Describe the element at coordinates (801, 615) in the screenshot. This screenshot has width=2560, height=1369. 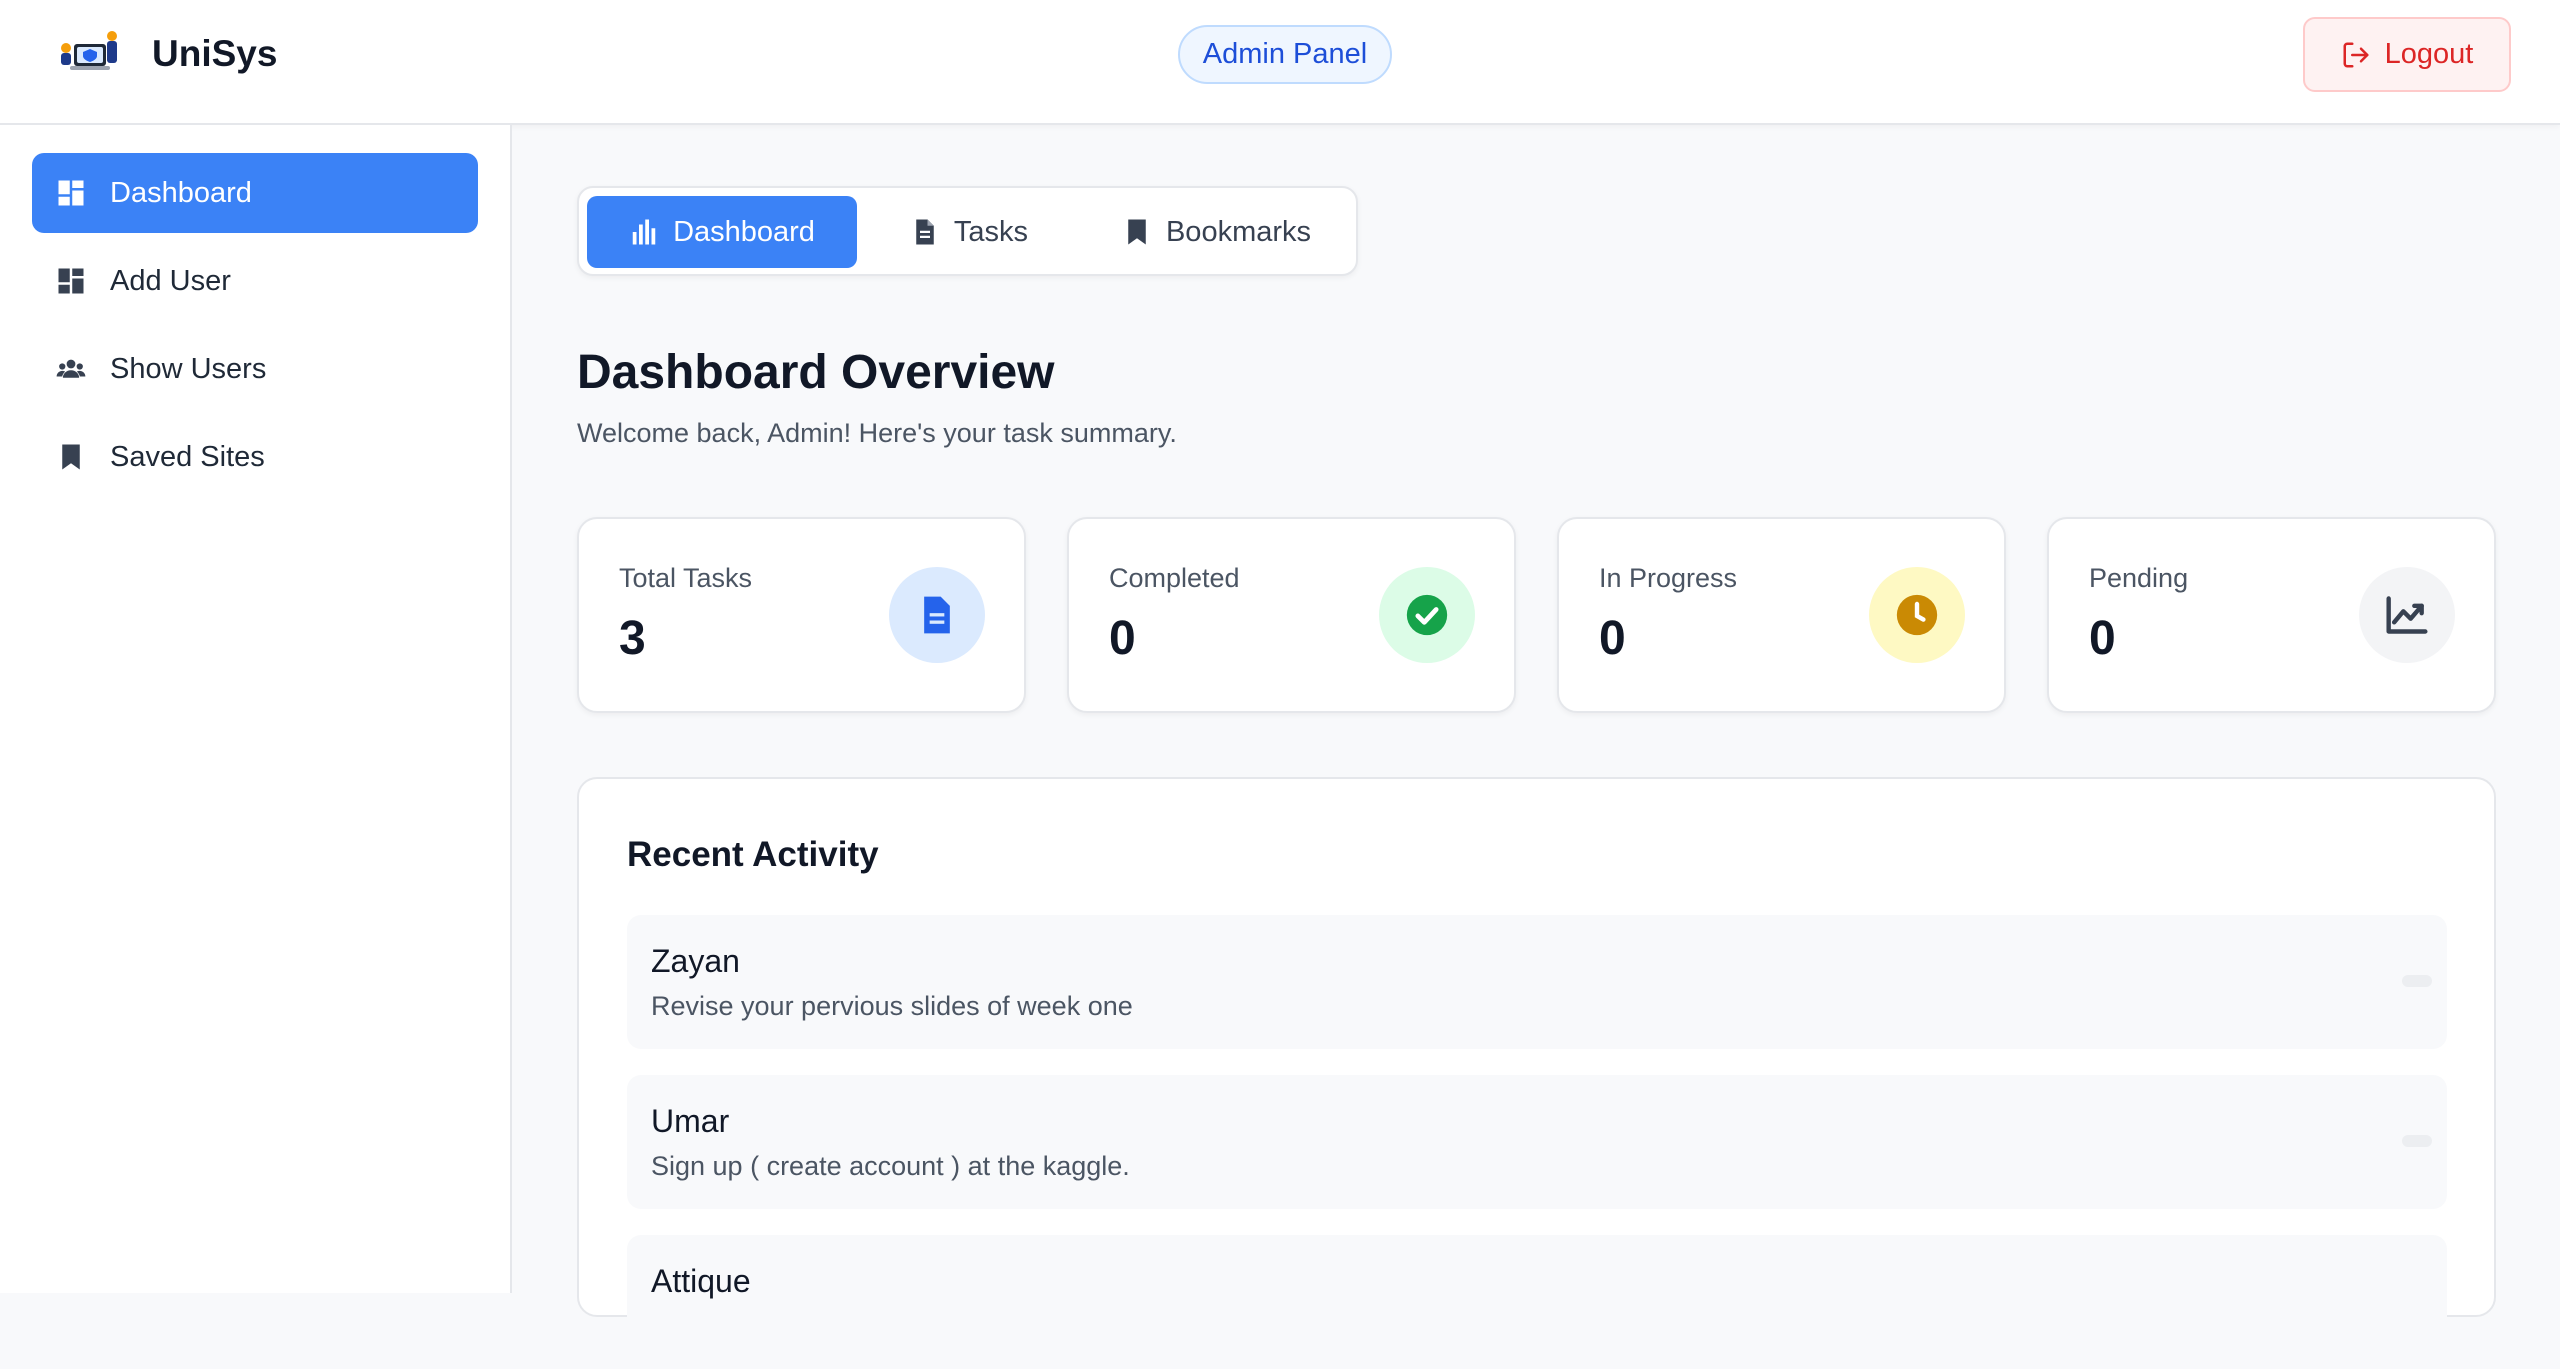
I see `stat-card-total-tasks: Total Tasks 3` at that location.